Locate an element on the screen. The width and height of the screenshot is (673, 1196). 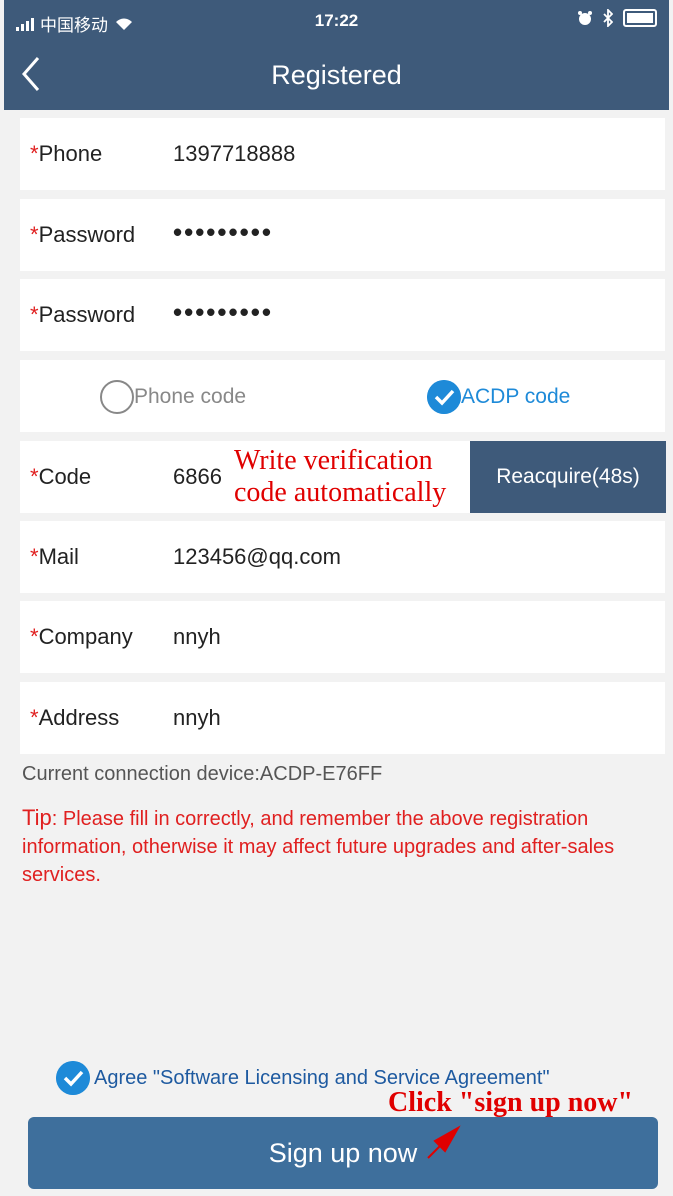
nav-bar: Registered is located at coordinates (336, 77).